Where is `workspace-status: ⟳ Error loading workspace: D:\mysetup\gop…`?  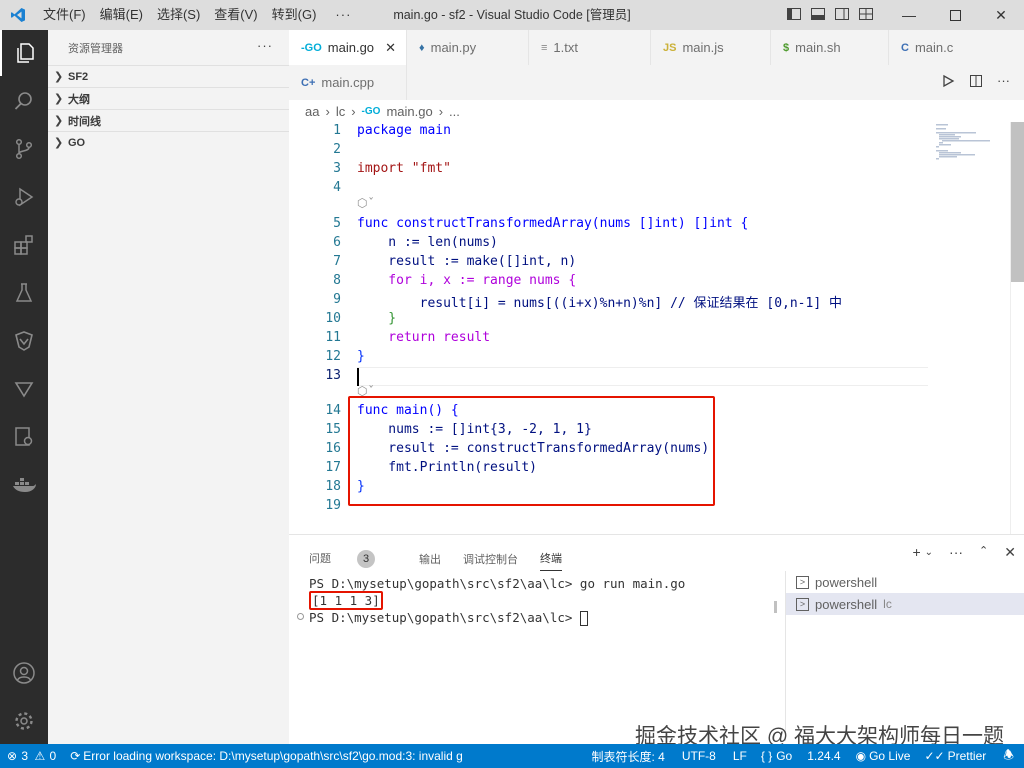
workspace-status: ⟳ Error loading workspace: D:\mysetup\gop… is located at coordinates (267, 756).